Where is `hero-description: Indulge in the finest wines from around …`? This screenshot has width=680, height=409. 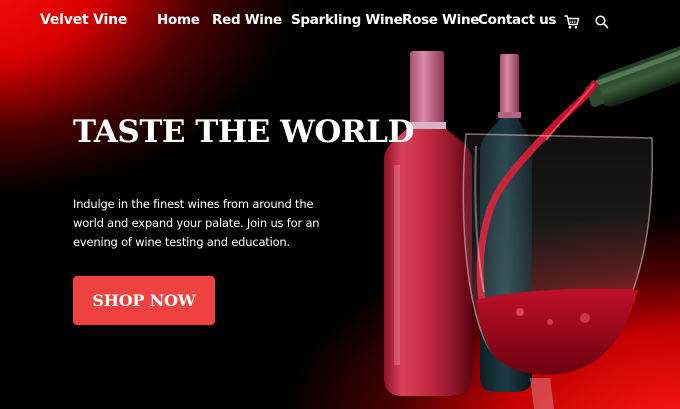
hero-description: Indulge in the finest wines from around … is located at coordinates (196, 223).